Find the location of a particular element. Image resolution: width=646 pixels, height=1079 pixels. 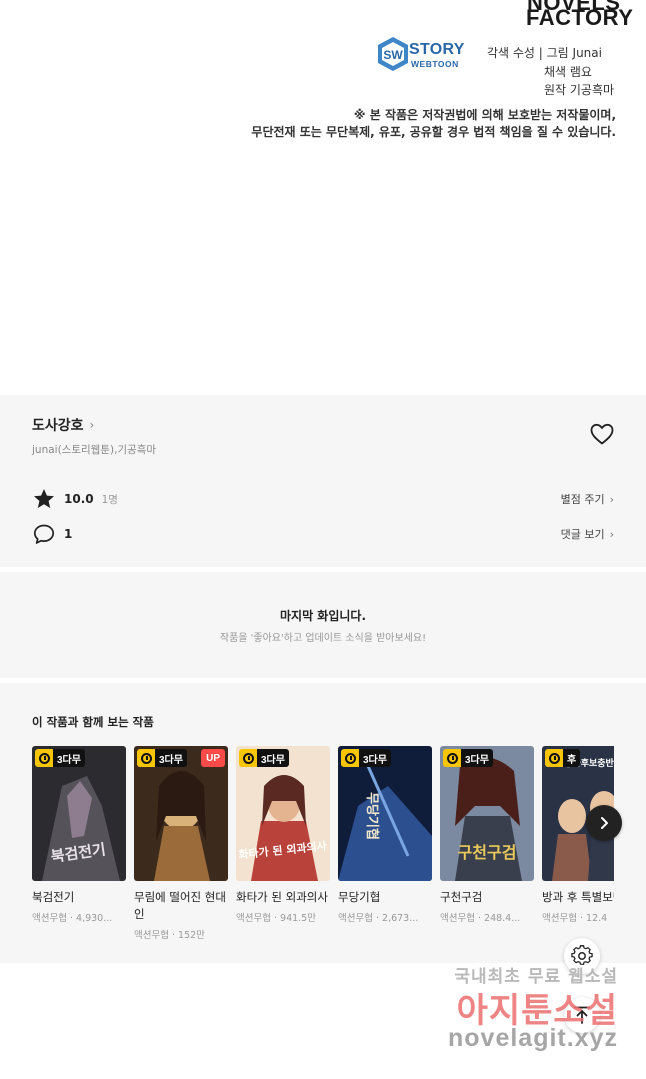

story-webtoon-logo-mark: SW is located at coordinates (393, 54).